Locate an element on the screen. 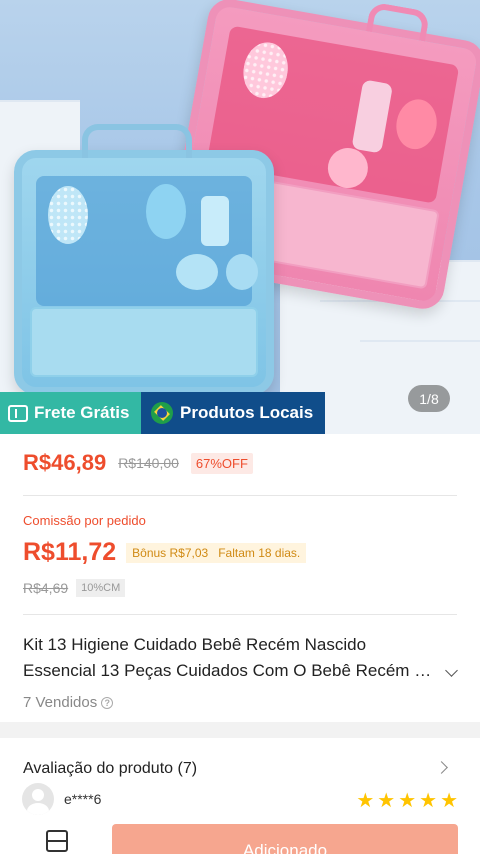 The width and height of the screenshot is (480, 854). bottom-action-bar: Adicionado is located at coordinates (240, 837).